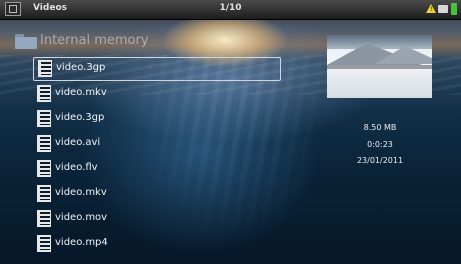  What do you see at coordinates (443, 9) in the screenshot?
I see `storage-icon` at bounding box center [443, 9].